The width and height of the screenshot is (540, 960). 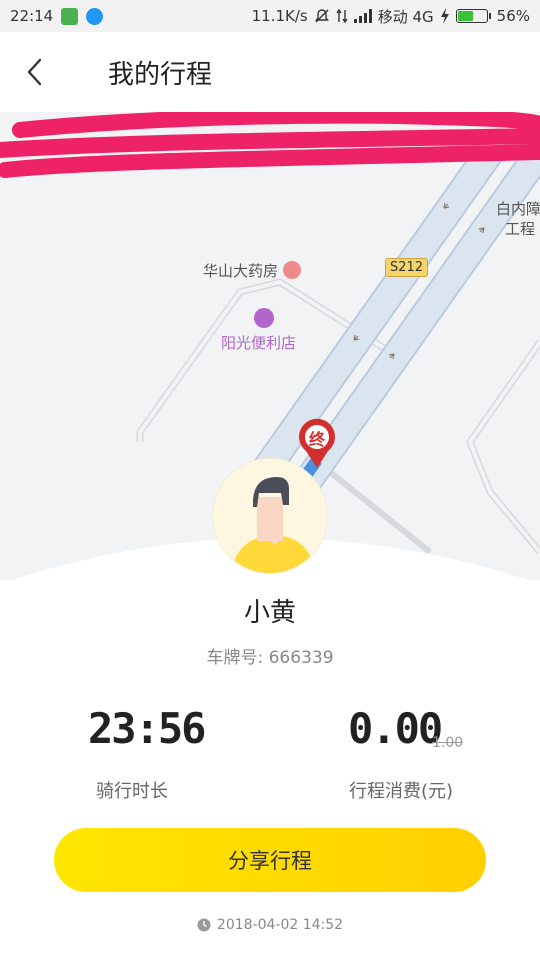 What do you see at coordinates (279, 16) in the screenshot?
I see `network-speed: 11.1K/s` at bounding box center [279, 16].